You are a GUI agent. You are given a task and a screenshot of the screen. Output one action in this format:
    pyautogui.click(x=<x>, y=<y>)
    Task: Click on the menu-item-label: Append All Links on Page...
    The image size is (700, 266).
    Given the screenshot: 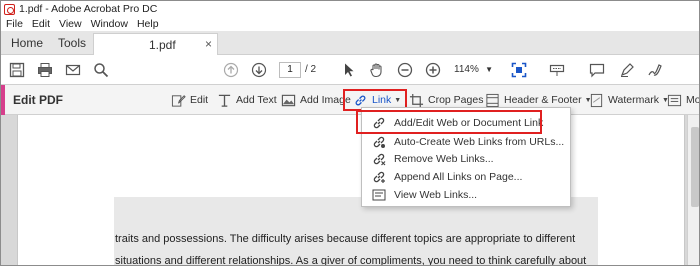 What is the action you would take?
    pyautogui.click(x=458, y=177)
    